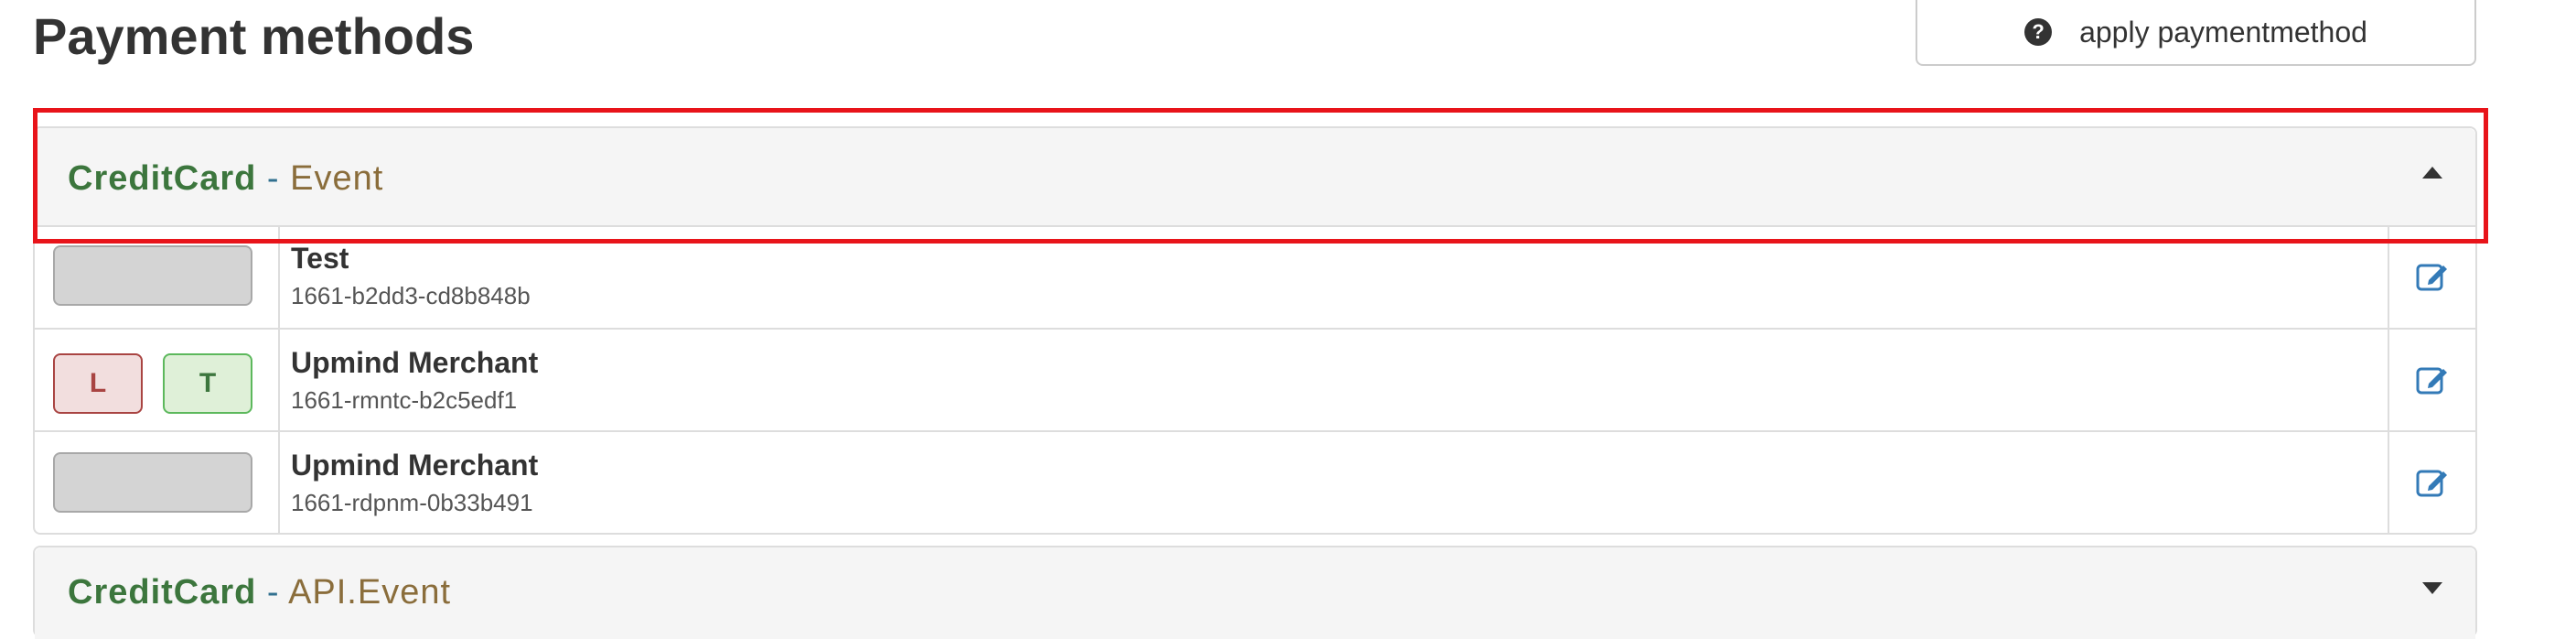 Image resolution: width=2576 pixels, height=639 pixels. Describe the element at coordinates (2223, 32) in the screenshot. I see `apply-paymentmethod-label: apply paymentmethod` at that location.